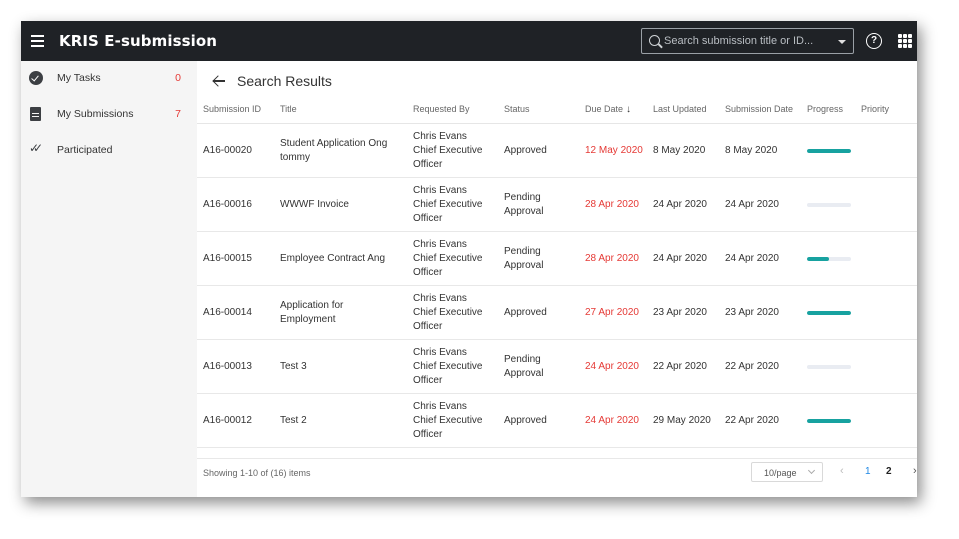  What do you see at coordinates (288, 114) in the screenshot?
I see `column-header-title: Title` at bounding box center [288, 114].